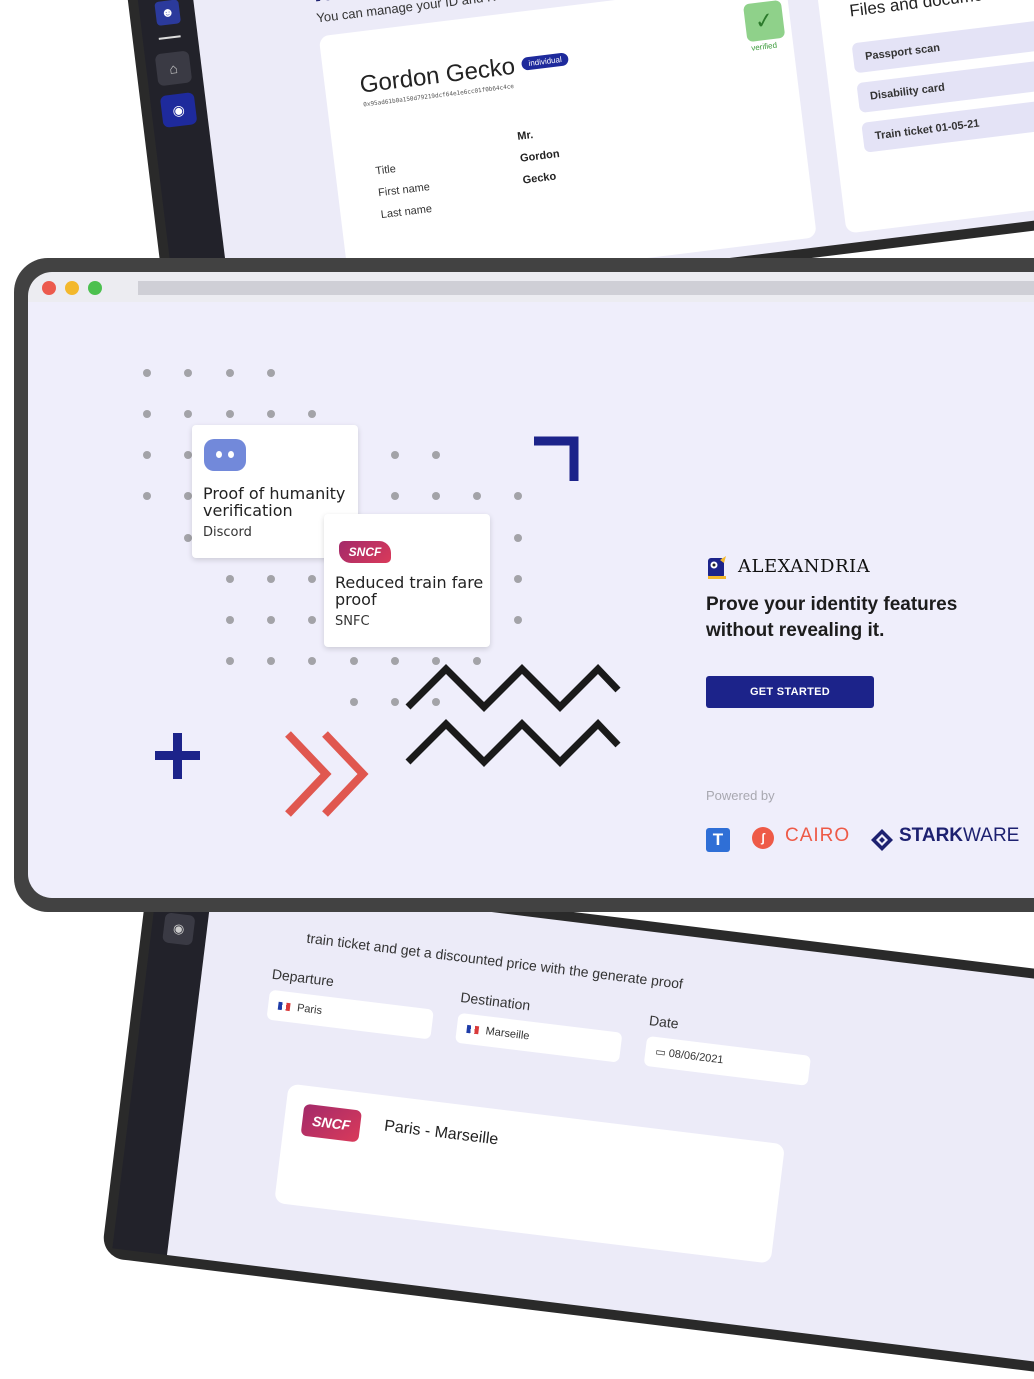 The height and width of the screenshot is (1379, 1034). I want to click on avatar-icon: ☻, so click(168, 13).